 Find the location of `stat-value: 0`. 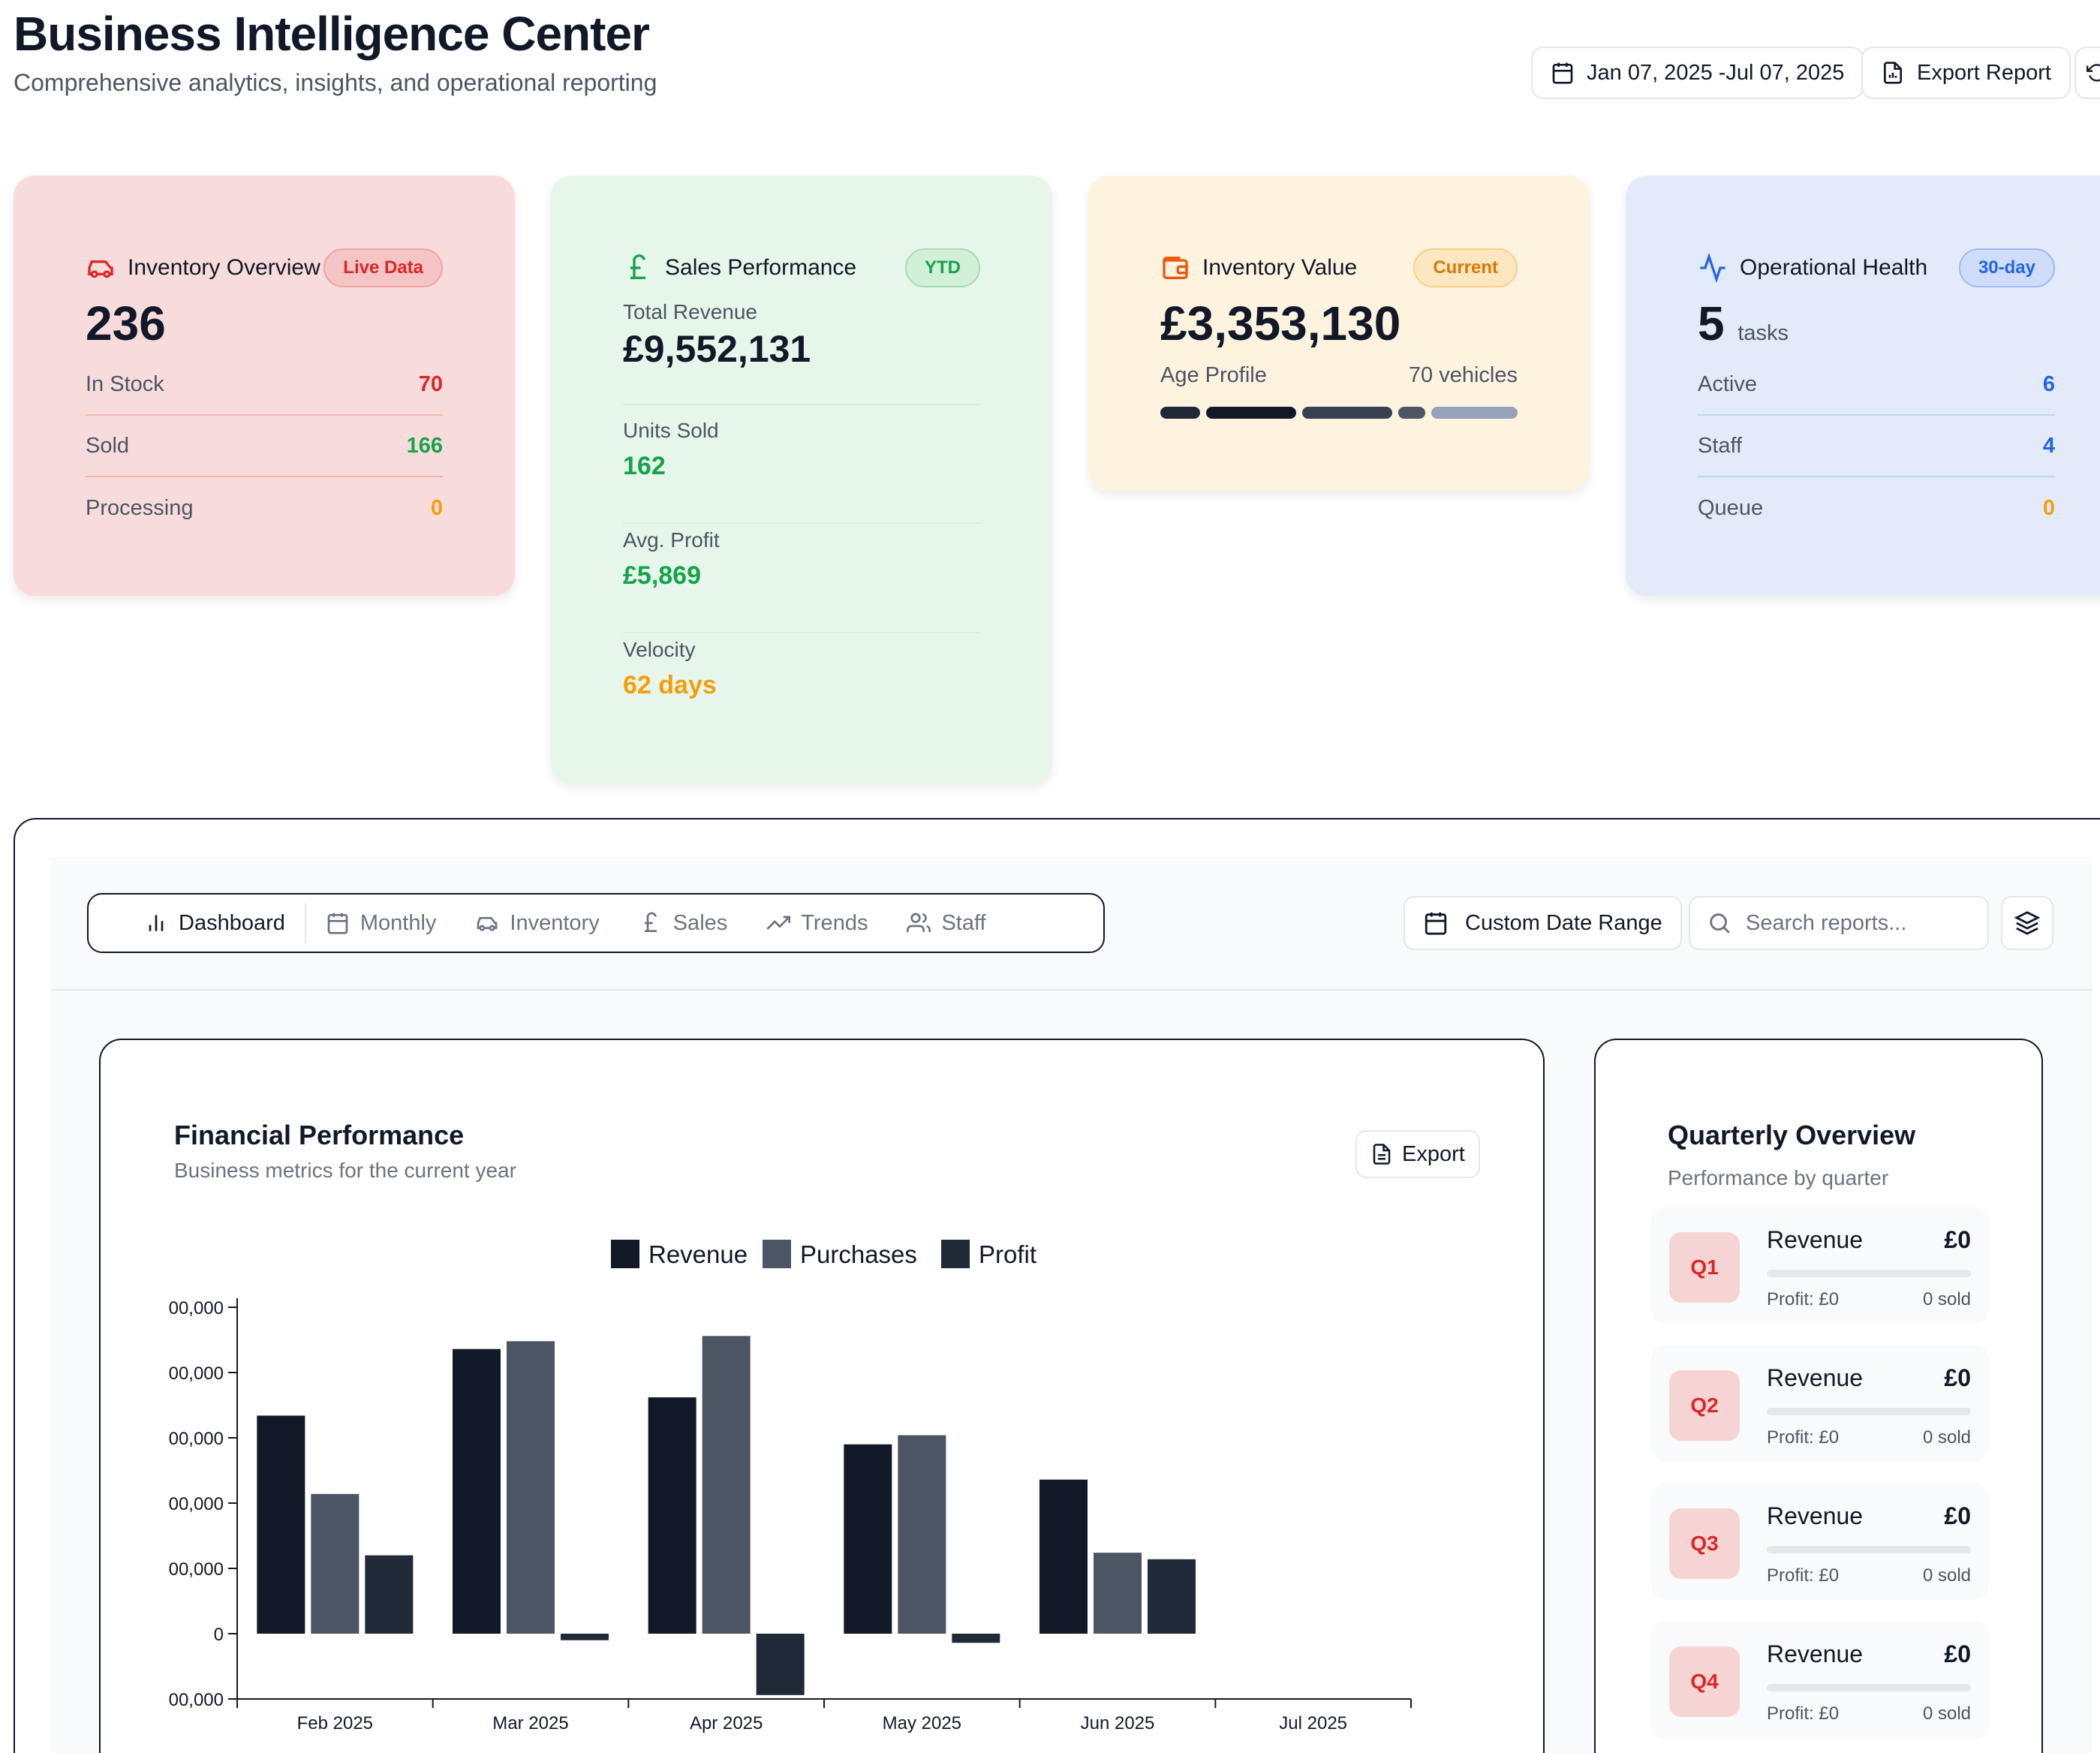

stat-value: 0 is located at coordinates (2048, 507).